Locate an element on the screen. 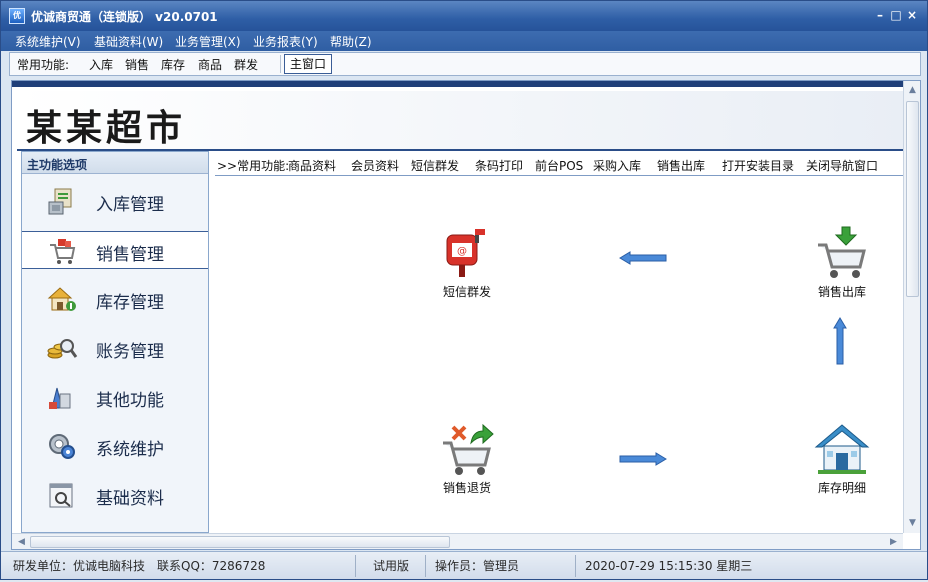  common-functions-toolbar: 常用功能: 入库 销售 库存 商品 群发 主窗口 is located at coordinates (465, 64).